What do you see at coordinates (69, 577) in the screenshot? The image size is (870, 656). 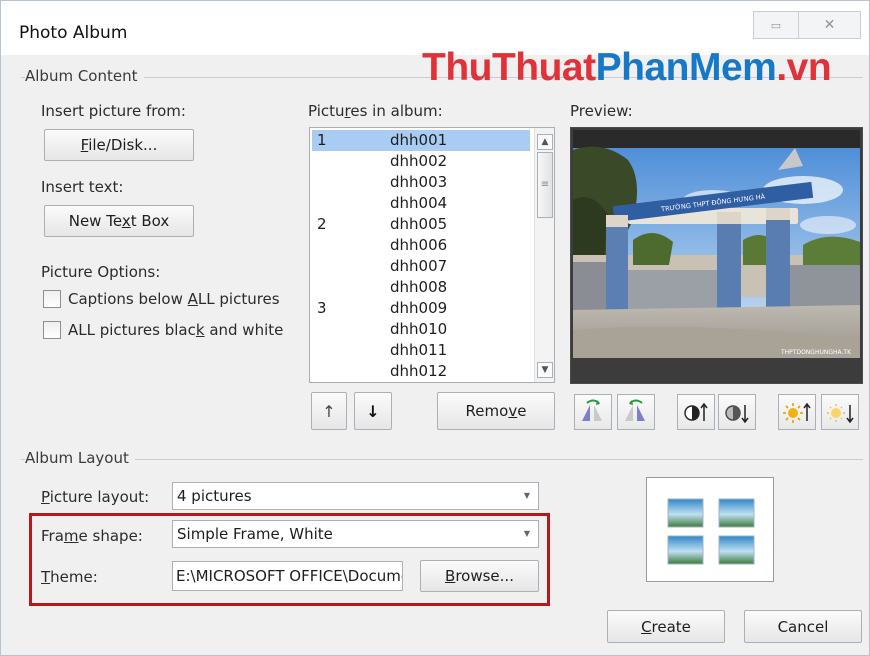 I see `theme-label: Theme:` at bounding box center [69, 577].